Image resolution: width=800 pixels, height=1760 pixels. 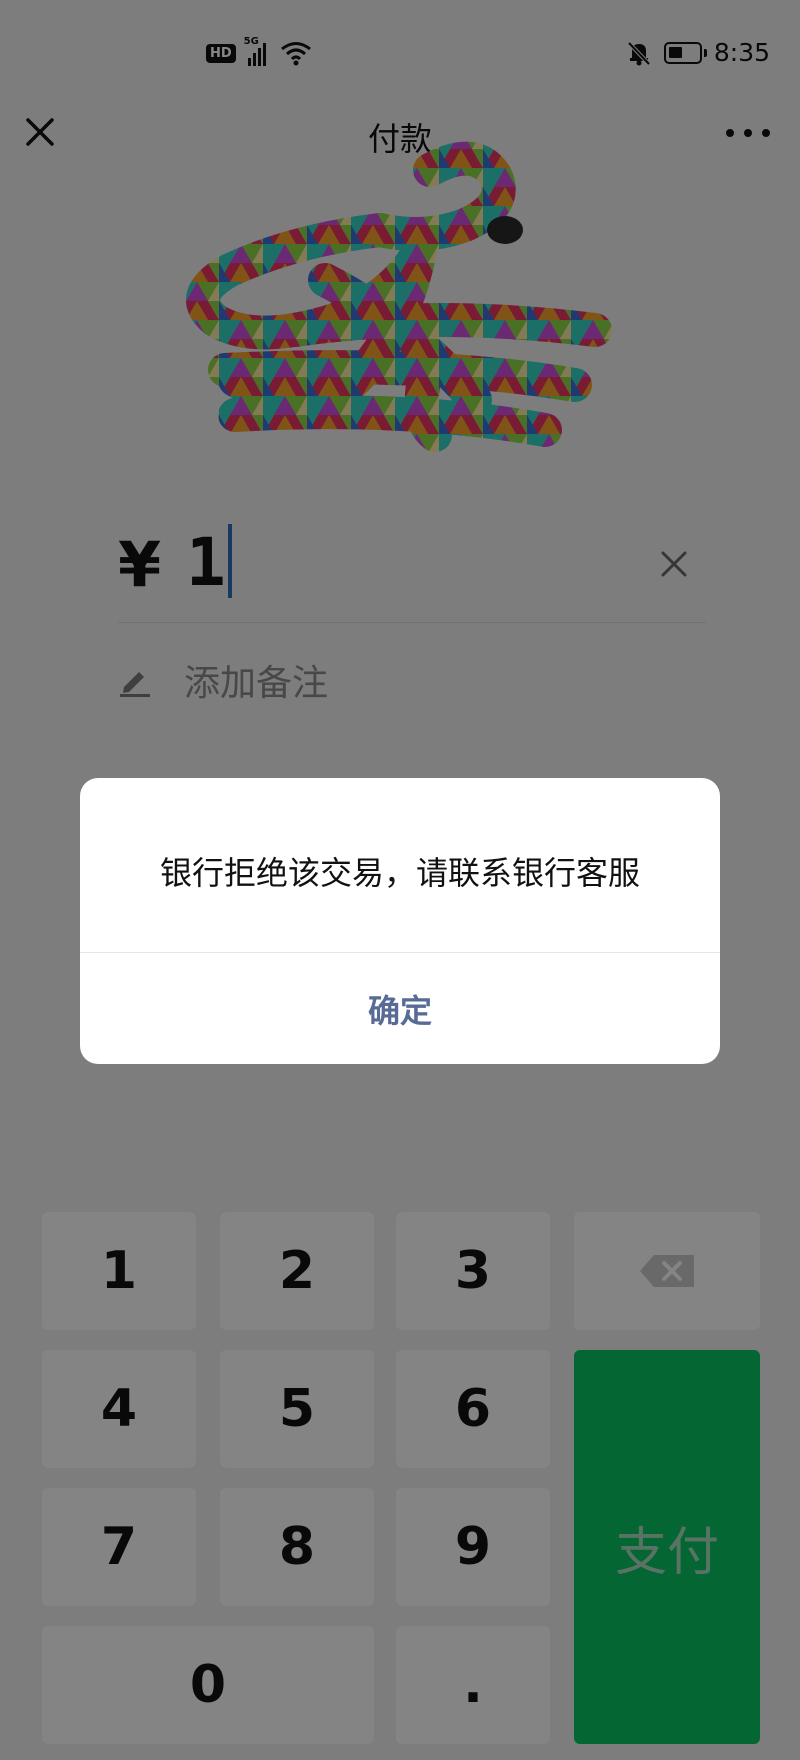 I want to click on confirm-button: 确定, so click(x=400, y=1008).